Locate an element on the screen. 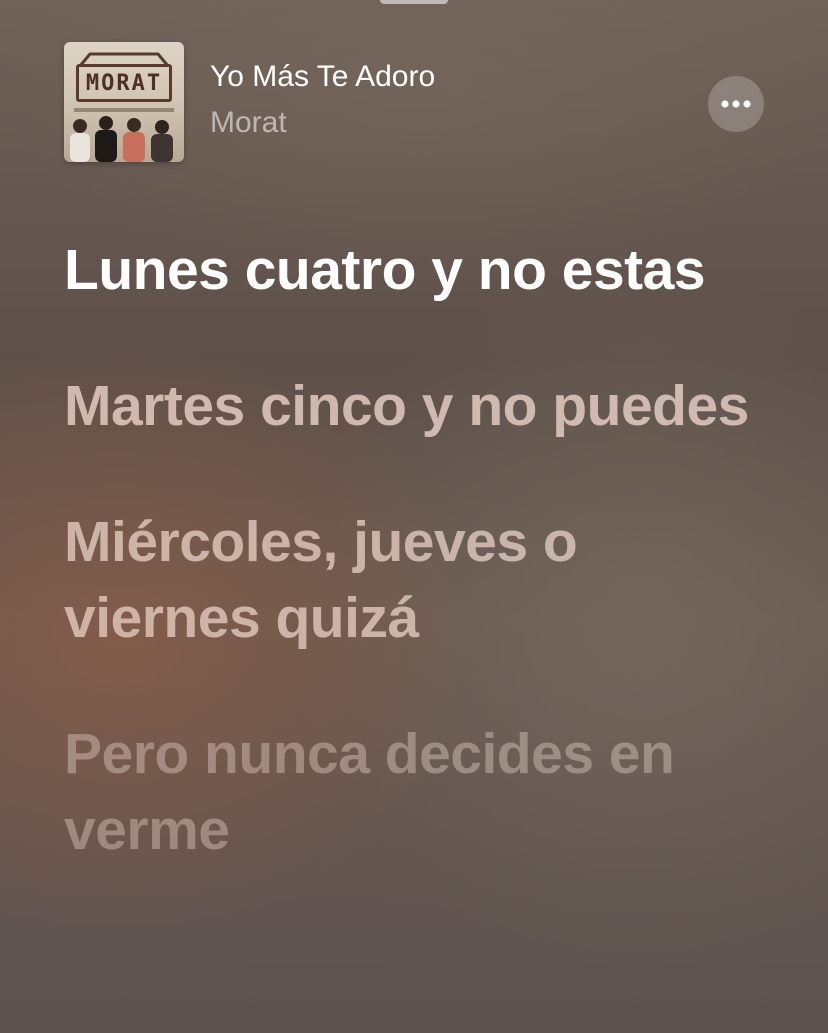  lyric-line: Martes cinco y no puedes is located at coordinates (414, 406).